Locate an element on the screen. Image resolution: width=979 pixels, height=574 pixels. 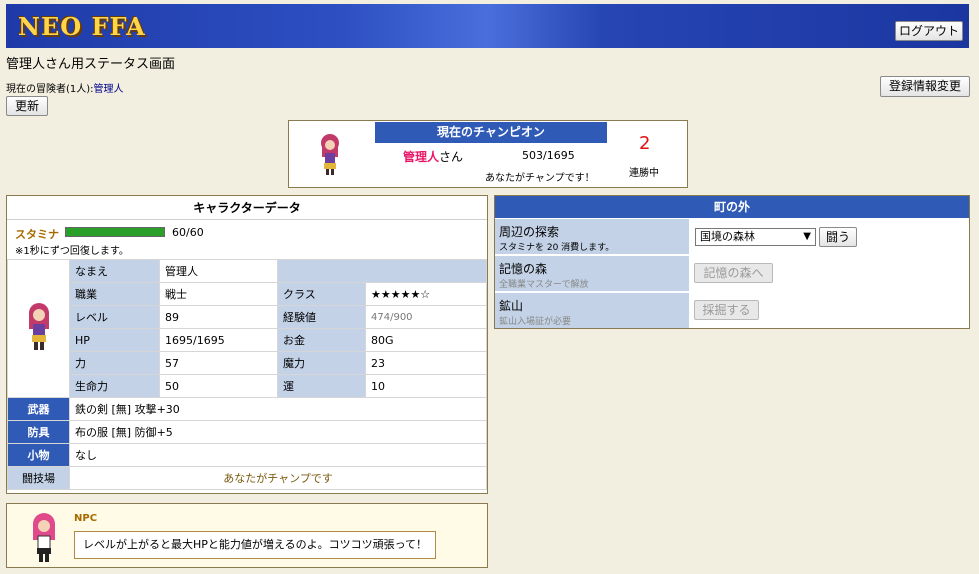
stamina-value: 60/60 is located at coordinates (188, 232).